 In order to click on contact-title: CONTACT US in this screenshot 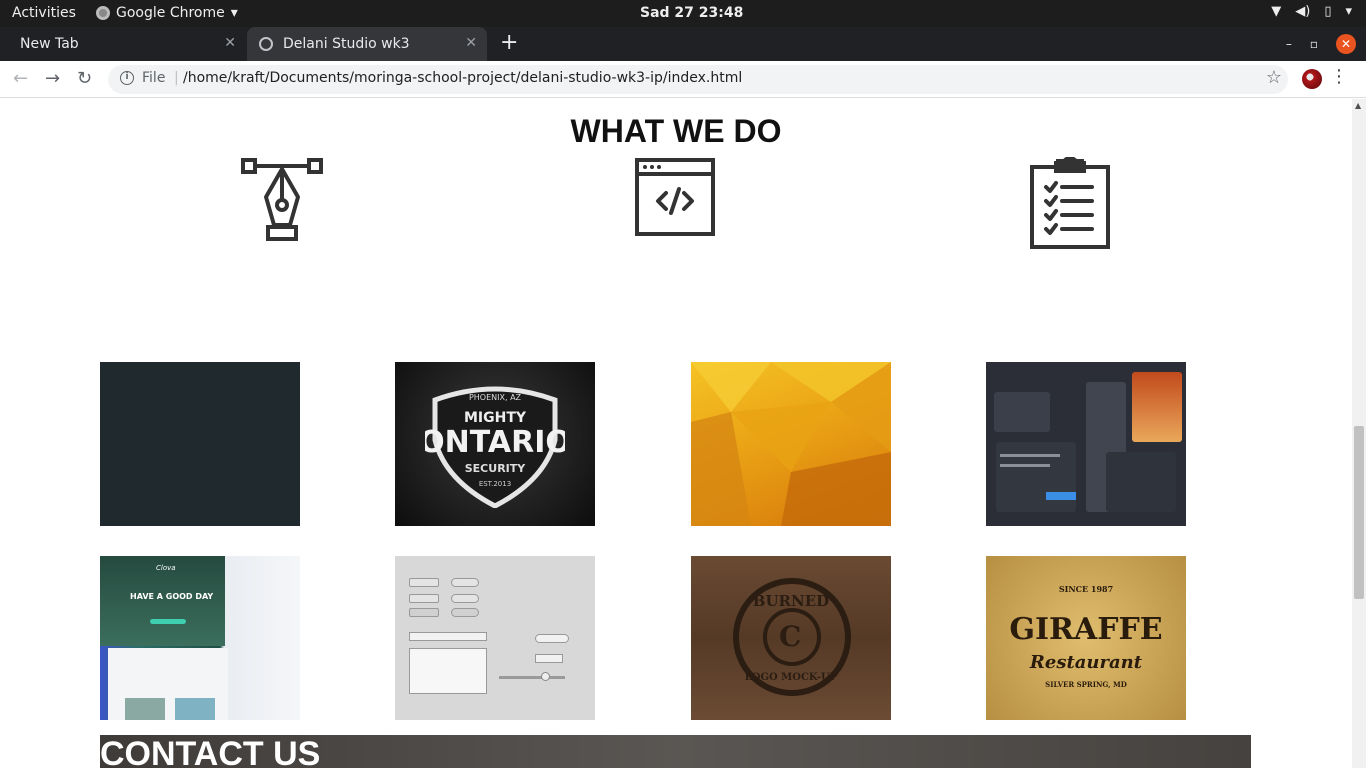, I will do `click(210, 751)`.